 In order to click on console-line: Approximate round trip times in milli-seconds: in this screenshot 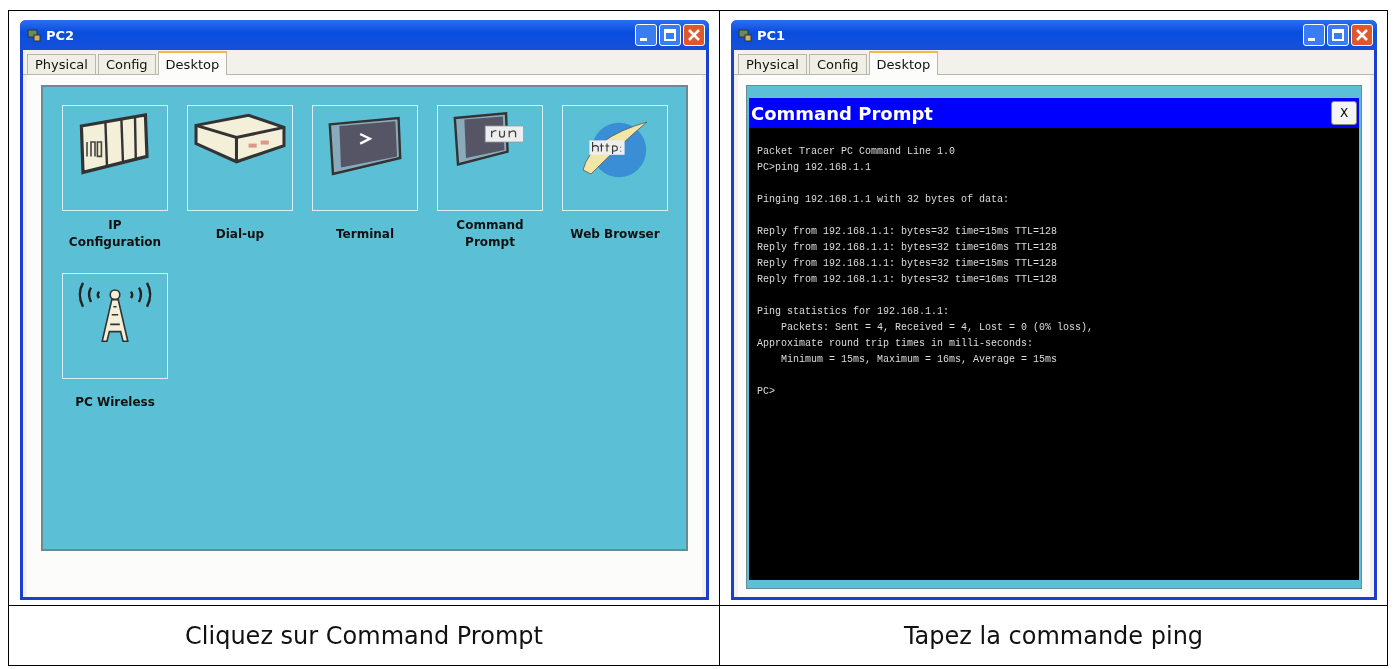, I will do `click(896, 344)`.